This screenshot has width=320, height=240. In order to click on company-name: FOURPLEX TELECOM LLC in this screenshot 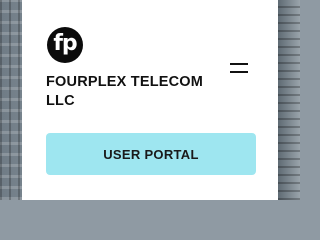, I will do `click(125, 91)`.